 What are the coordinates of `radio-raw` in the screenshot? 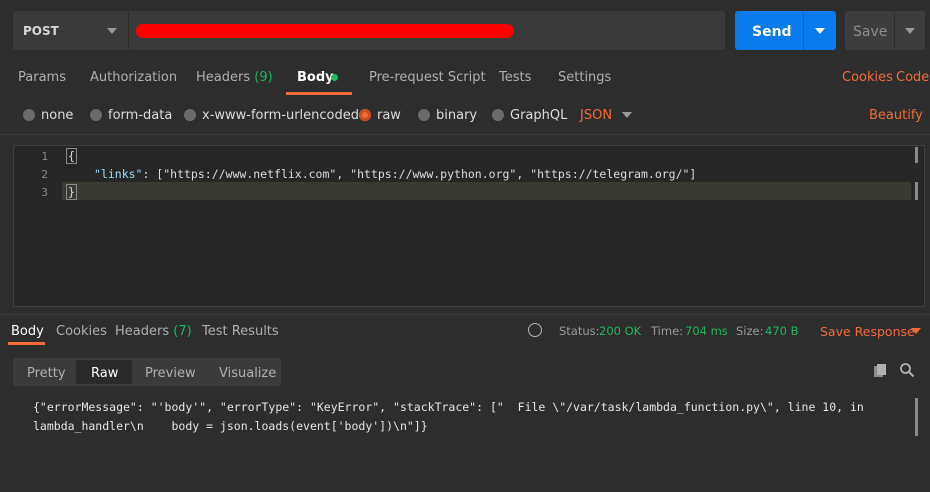 It's located at (365, 115).